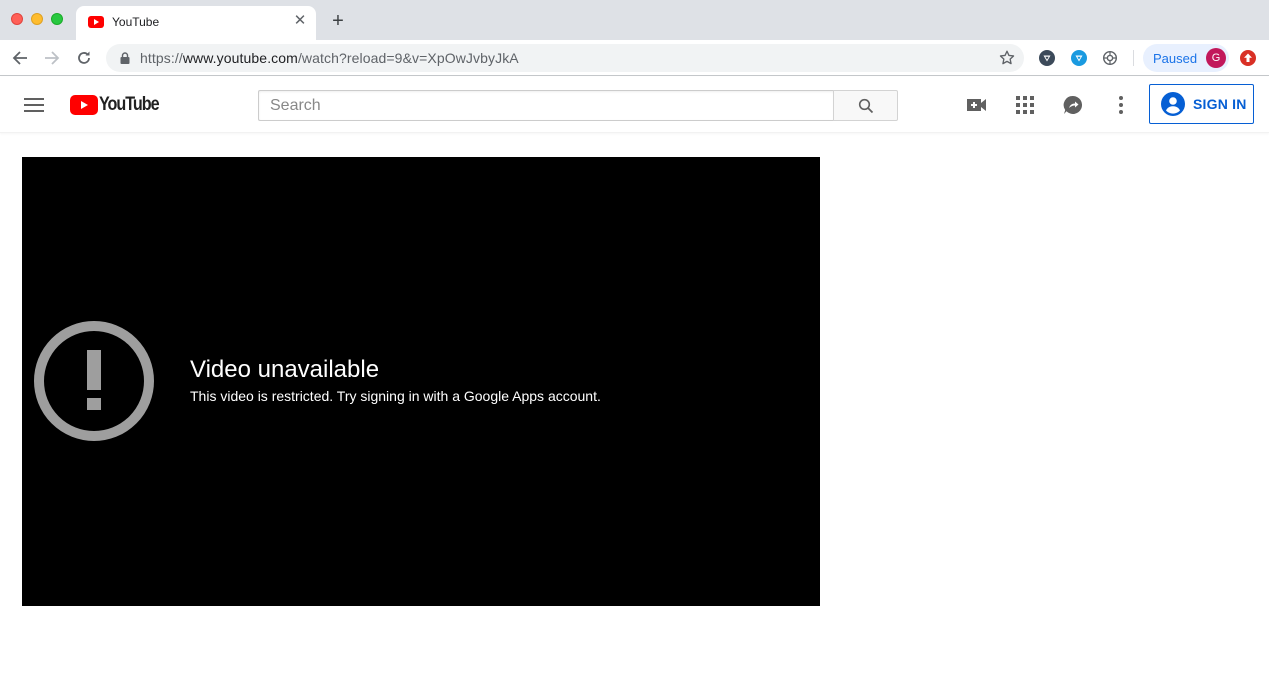 This screenshot has width=1269, height=693. I want to click on forward-button, so click(52, 58).